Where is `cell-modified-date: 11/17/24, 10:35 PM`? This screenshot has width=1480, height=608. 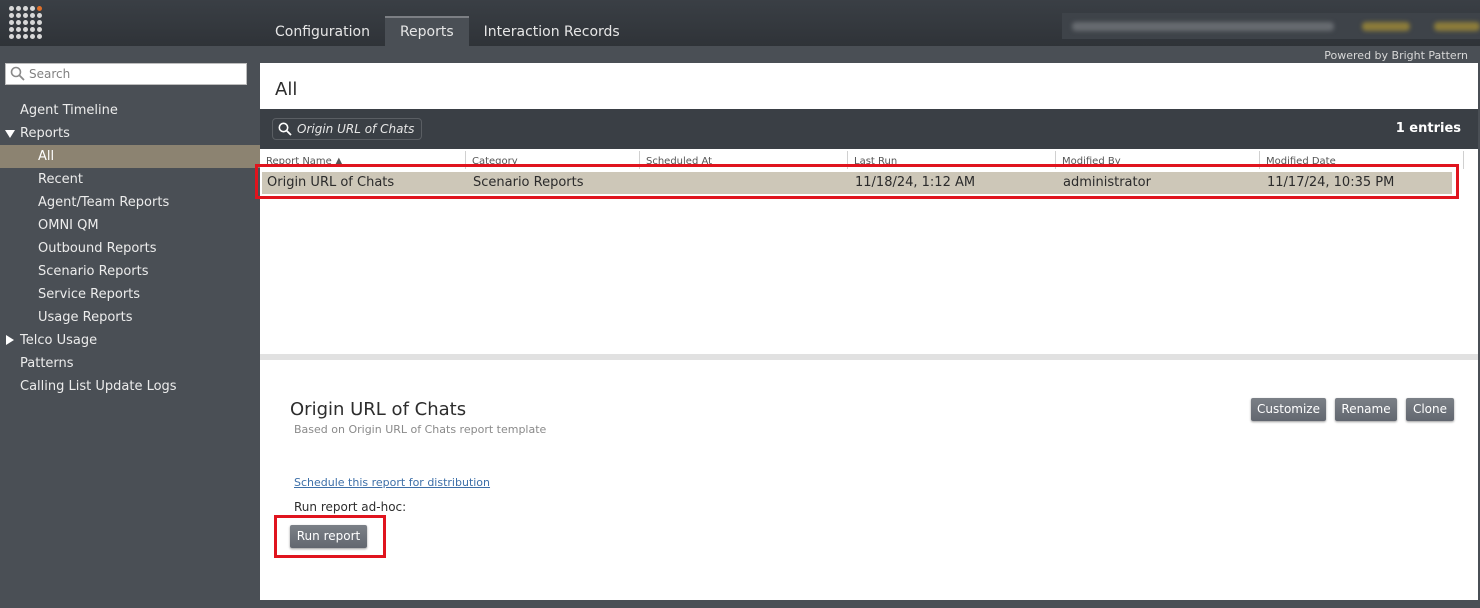
cell-modified-date: 11/17/24, 10:35 PM is located at coordinates (1331, 182).